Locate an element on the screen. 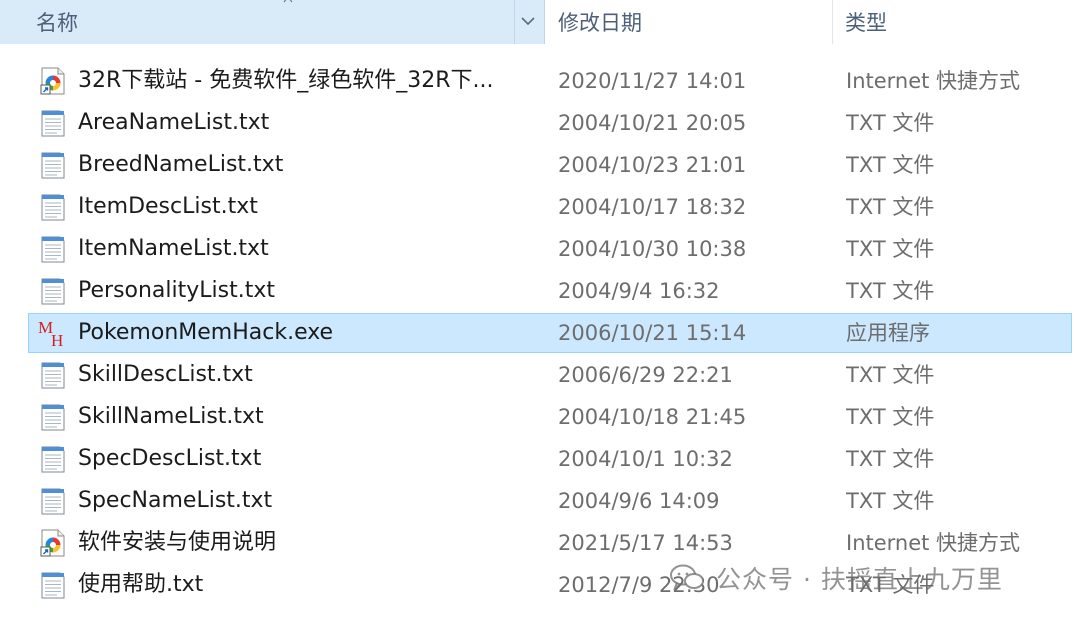 Image resolution: width=1088 pixels, height=622 pixels. file-name: PokemonMemHack.exe is located at coordinates (206, 332).